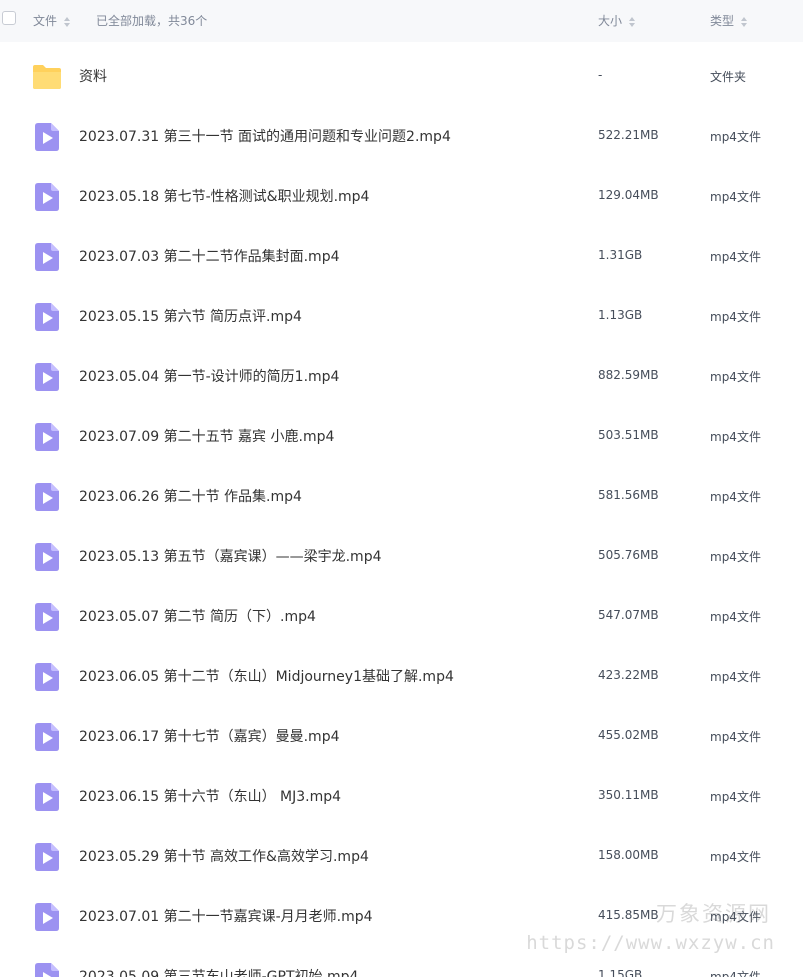 The width and height of the screenshot is (803, 977). What do you see at coordinates (265, 136) in the screenshot?
I see `file-name: 2023.07.31 第三十一节 面试的通用问题和专业问题2.mp4` at bounding box center [265, 136].